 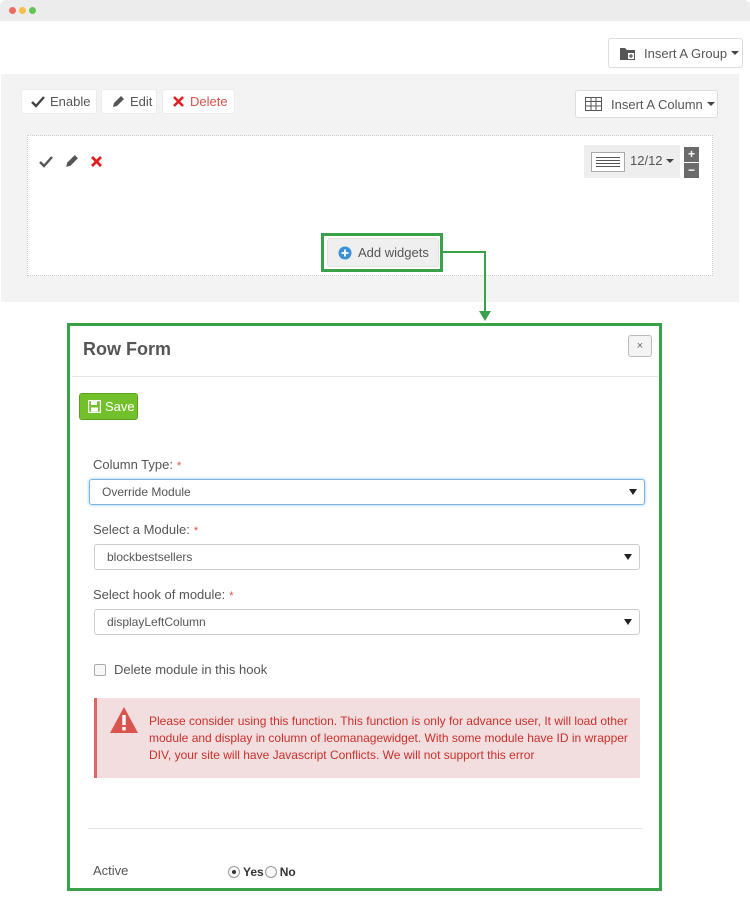 What do you see at coordinates (127, 349) in the screenshot?
I see `form-title: Row Form` at bounding box center [127, 349].